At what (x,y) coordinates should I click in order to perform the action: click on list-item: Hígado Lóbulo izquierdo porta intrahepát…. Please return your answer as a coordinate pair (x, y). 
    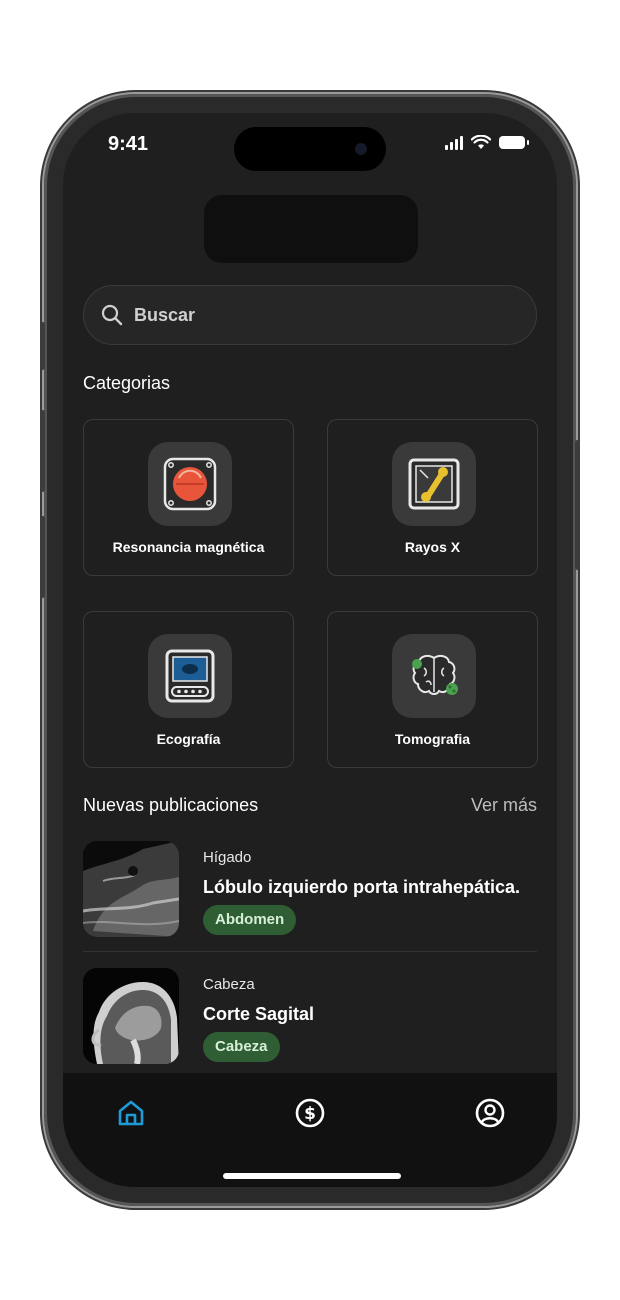
    Looking at the image, I should click on (310, 889).